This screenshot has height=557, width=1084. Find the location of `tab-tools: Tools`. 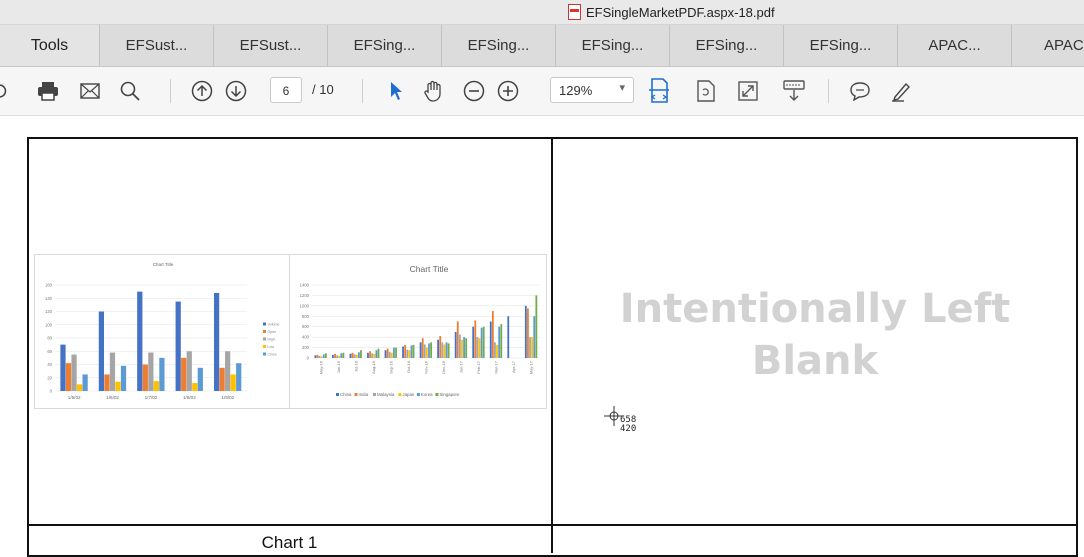

tab-tools: Tools is located at coordinates (50, 45).